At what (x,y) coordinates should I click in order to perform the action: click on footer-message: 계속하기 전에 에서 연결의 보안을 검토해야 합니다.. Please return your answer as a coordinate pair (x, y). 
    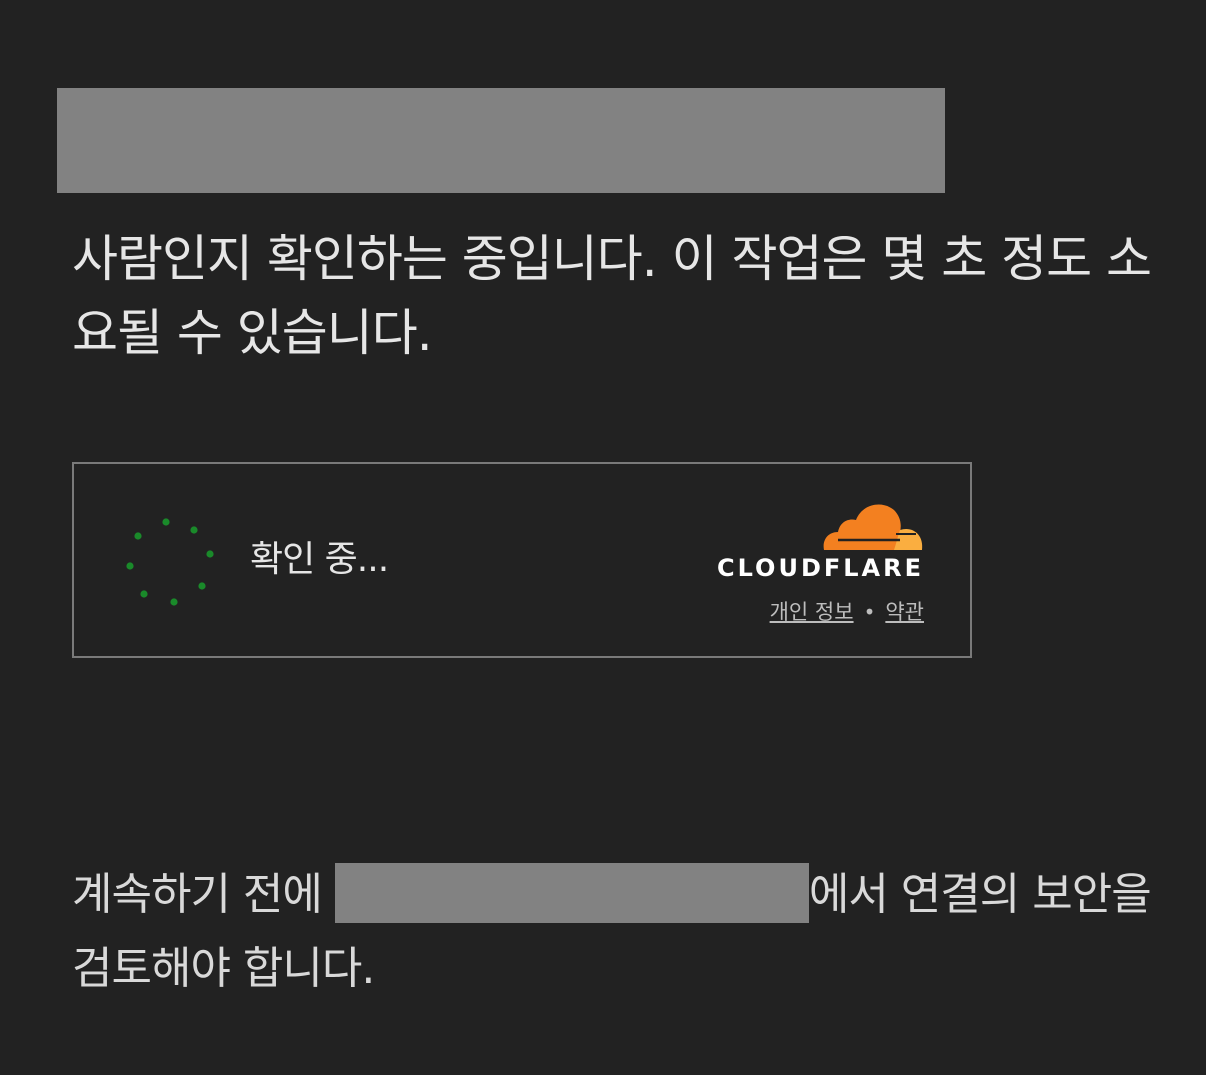
    Looking at the image, I should click on (612, 932).